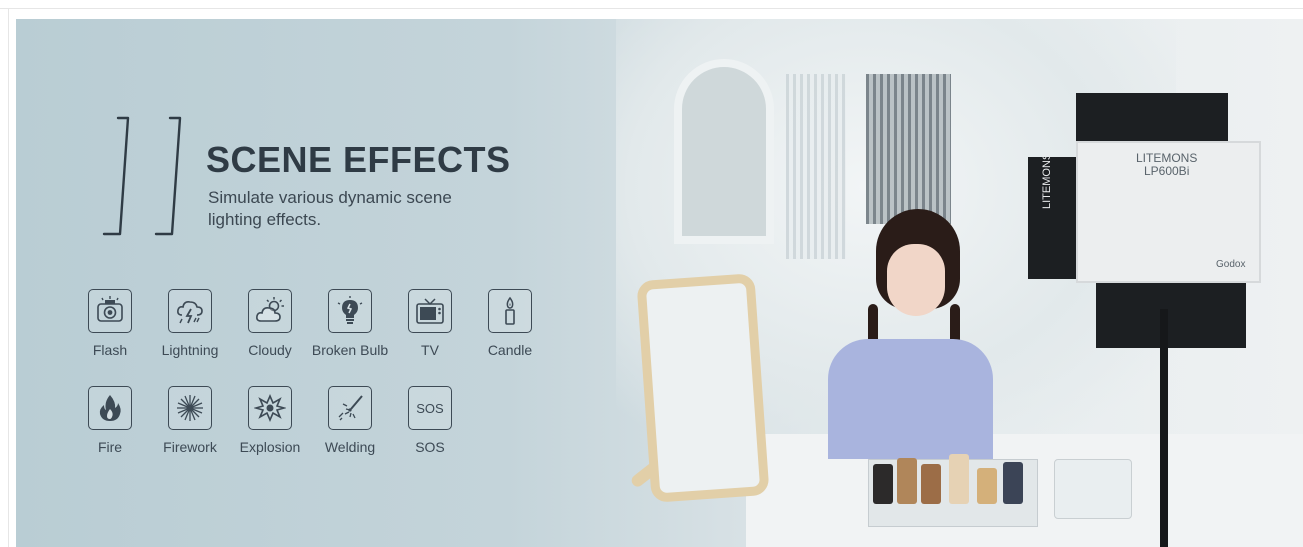 The height and width of the screenshot is (547, 1303). What do you see at coordinates (1164, 428) in the screenshot?
I see `light-stand` at bounding box center [1164, 428].